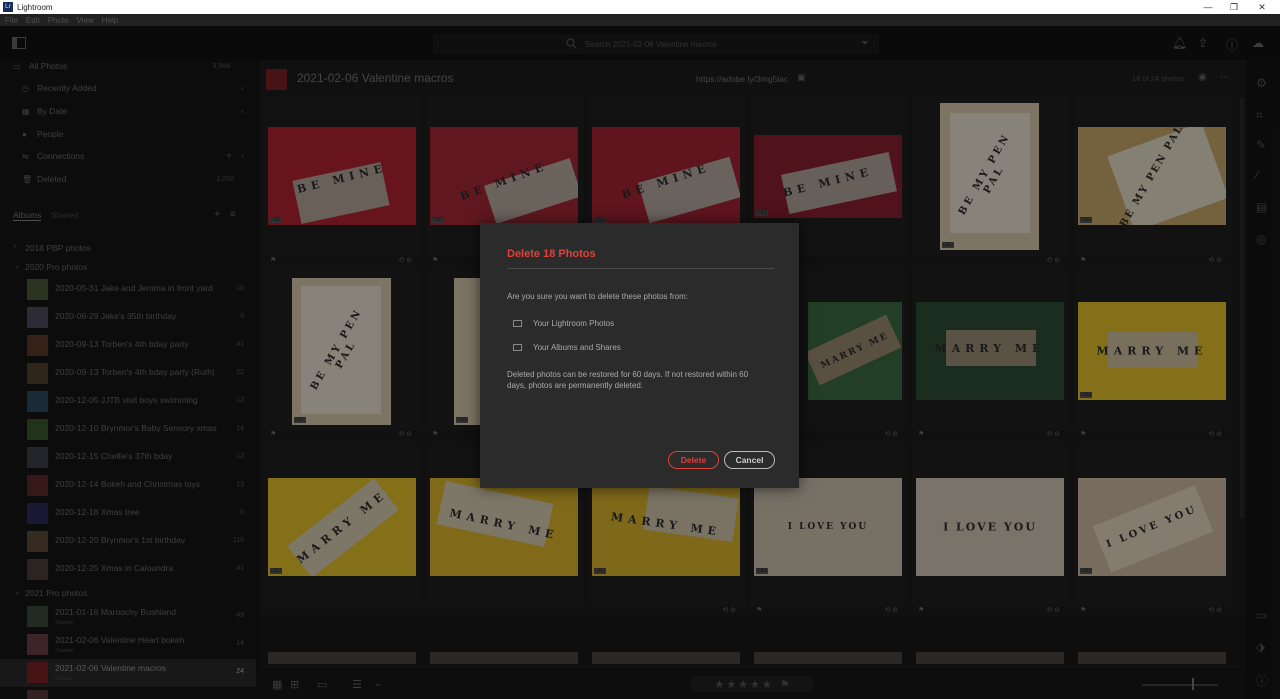 The width and height of the screenshot is (1280, 699). What do you see at coordinates (551, 254) in the screenshot?
I see `dialog-title: Delete 18 Photos` at bounding box center [551, 254].